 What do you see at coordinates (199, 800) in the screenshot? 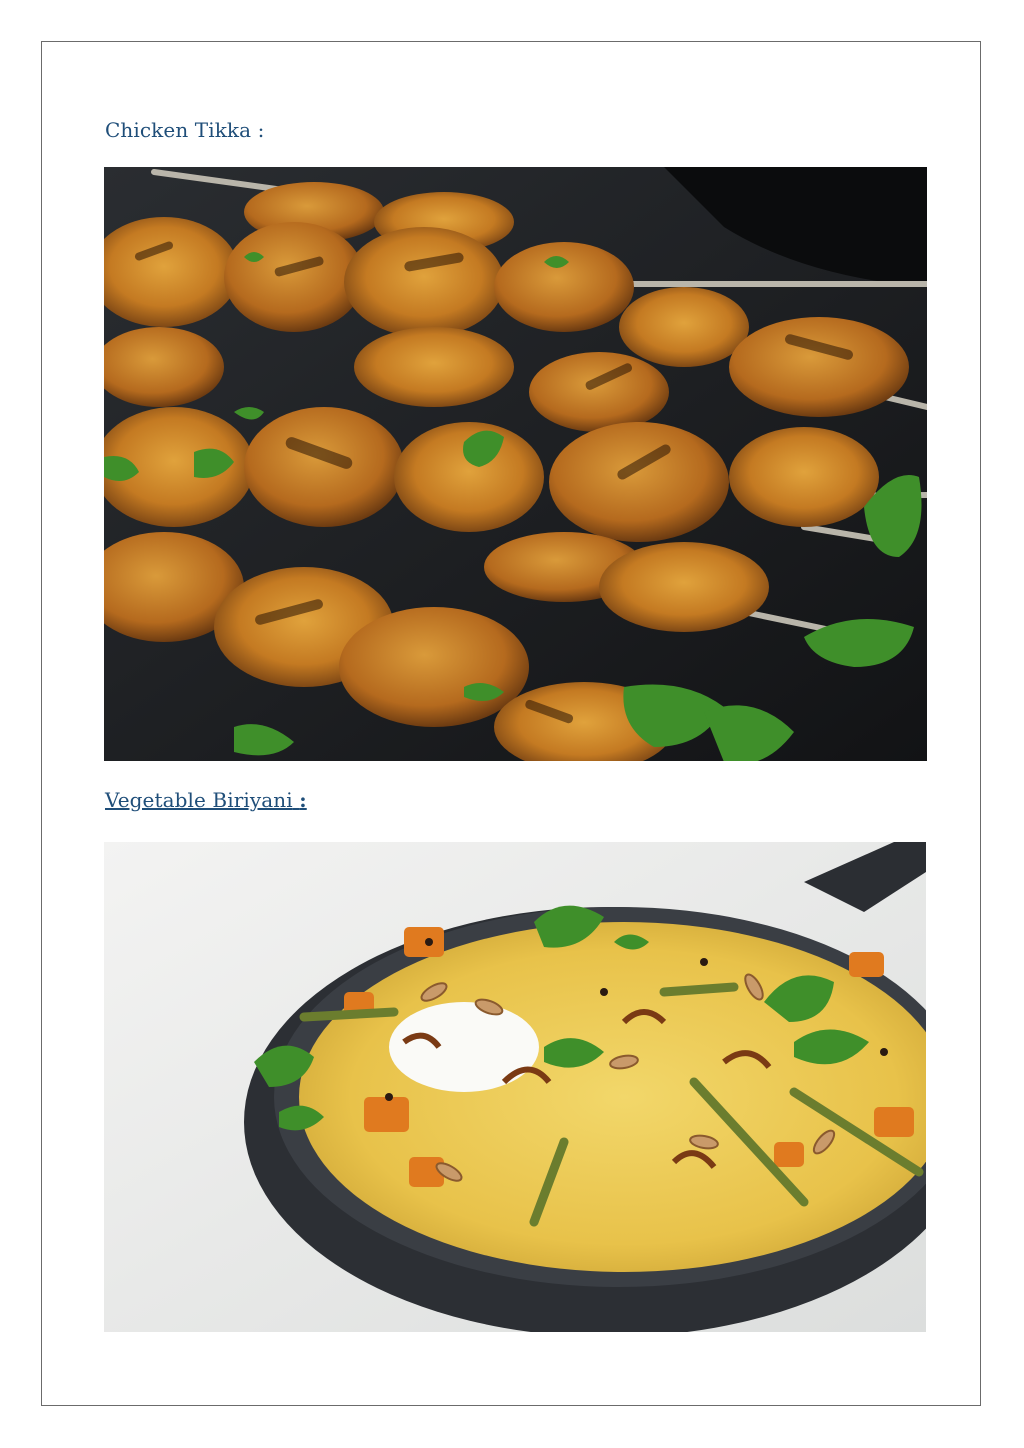
I see `heading-text: Vegetable Biriyani` at bounding box center [199, 800].